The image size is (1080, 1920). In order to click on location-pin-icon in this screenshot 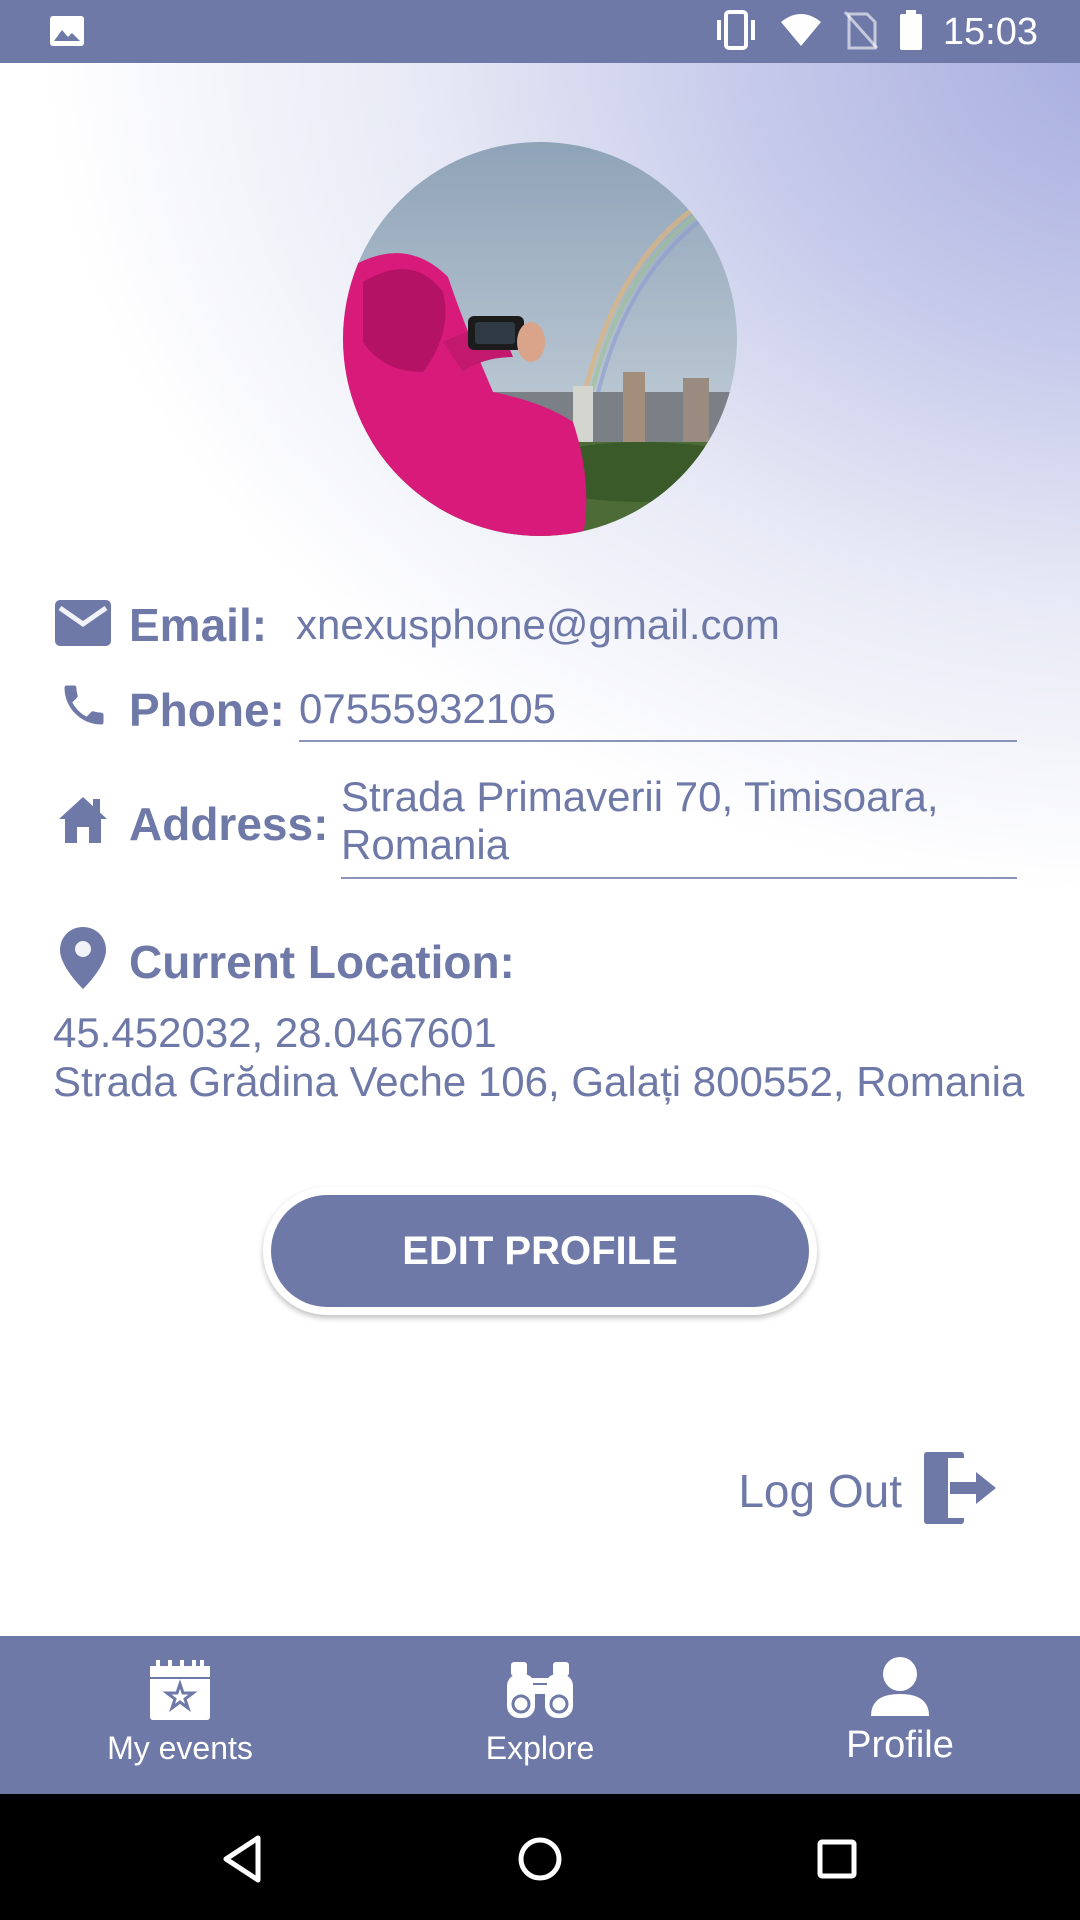, I will do `click(83, 960)`.